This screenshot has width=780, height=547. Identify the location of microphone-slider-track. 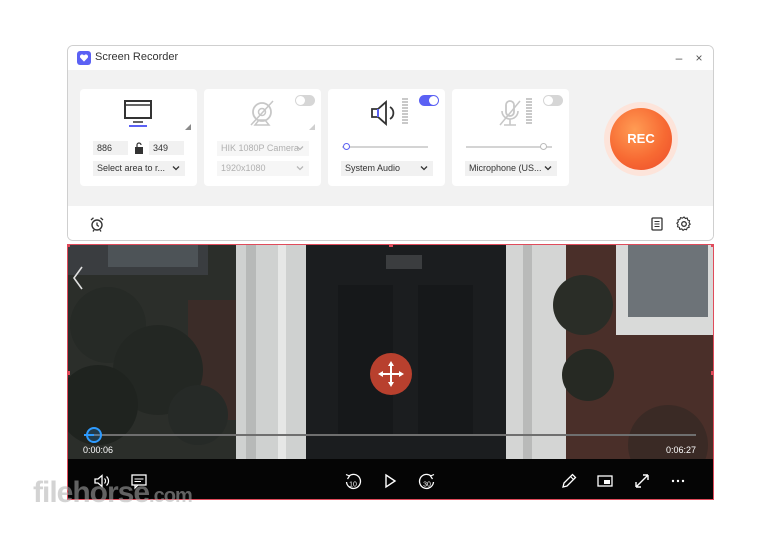
(509, 147).